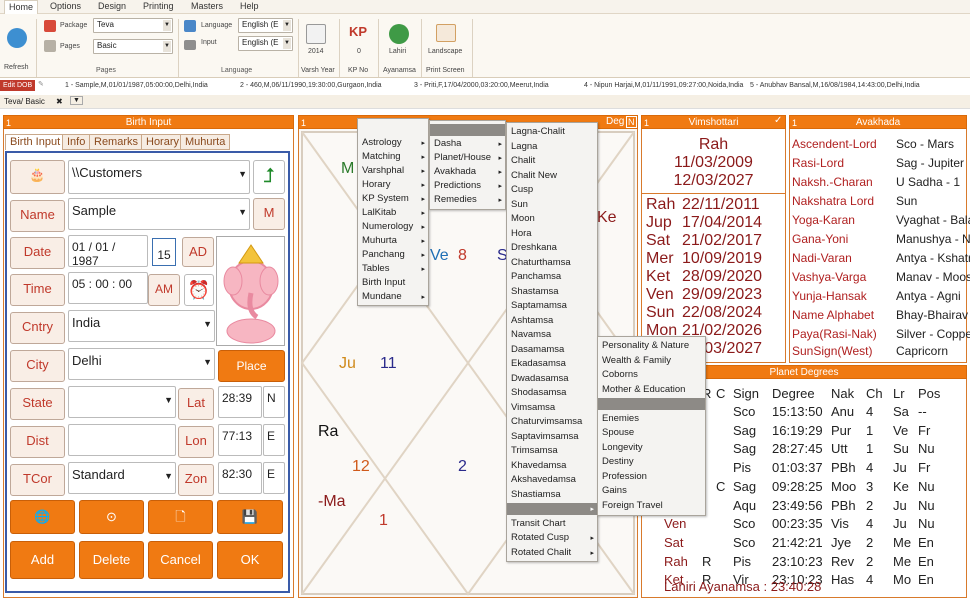 The image size is (970, 600). Describe the element at coordinates (274, 478) in the screenshot. I see `zone-direction: E` at that location.